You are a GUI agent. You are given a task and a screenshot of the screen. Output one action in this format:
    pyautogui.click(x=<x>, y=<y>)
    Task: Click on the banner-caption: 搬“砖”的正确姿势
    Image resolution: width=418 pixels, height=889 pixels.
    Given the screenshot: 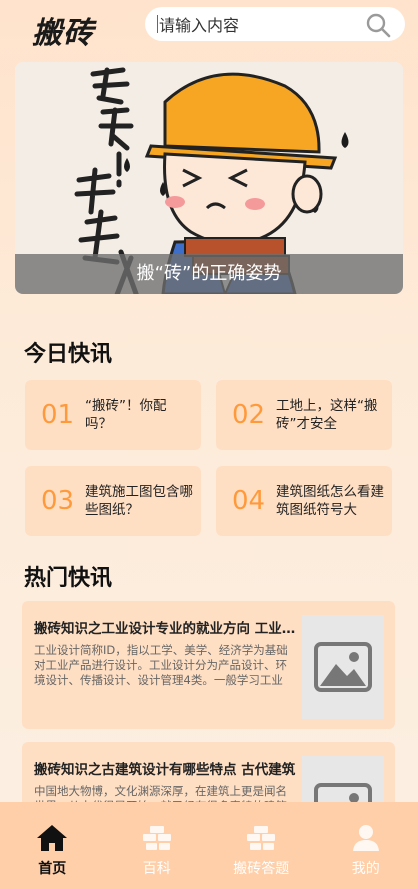 What is the action you would take?
    pyautogui.click(x=209, y=274)
    